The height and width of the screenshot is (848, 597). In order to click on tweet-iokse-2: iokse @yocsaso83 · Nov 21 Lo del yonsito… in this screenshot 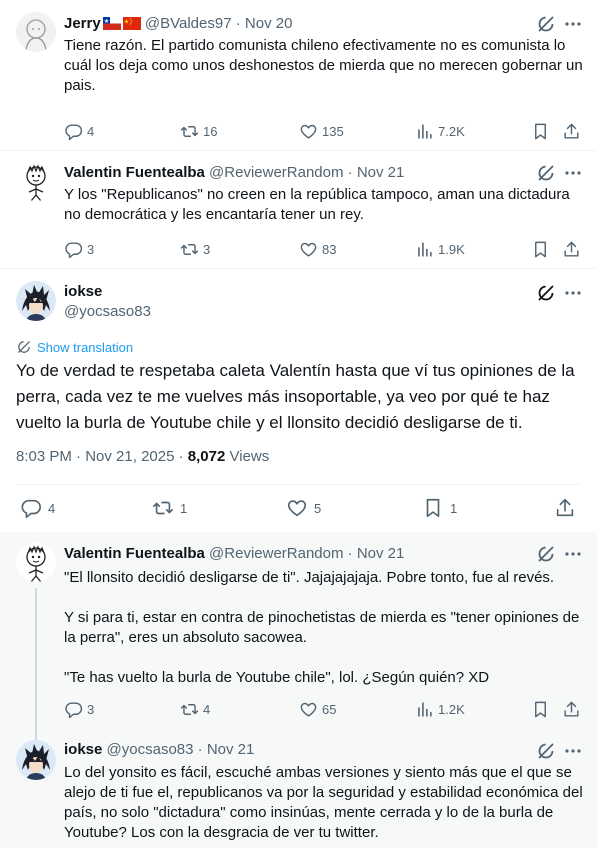, I will do `click(298, 790)`.